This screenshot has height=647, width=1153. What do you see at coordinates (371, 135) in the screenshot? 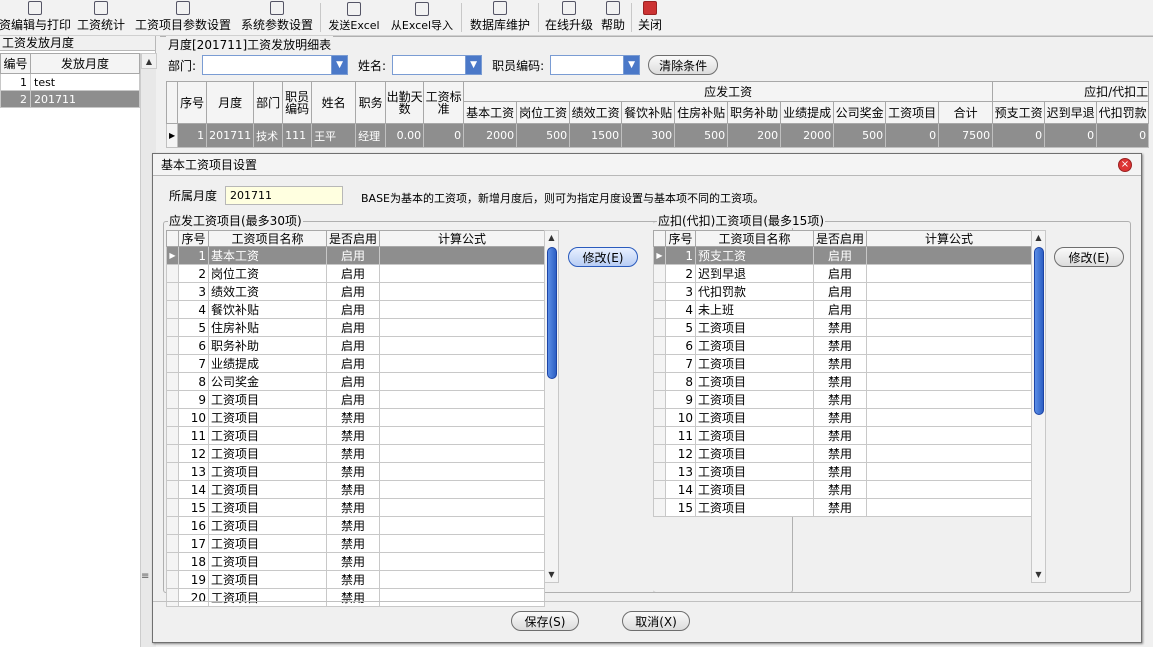
I see `cell-position: 经理` at bounding box center [371, 135].